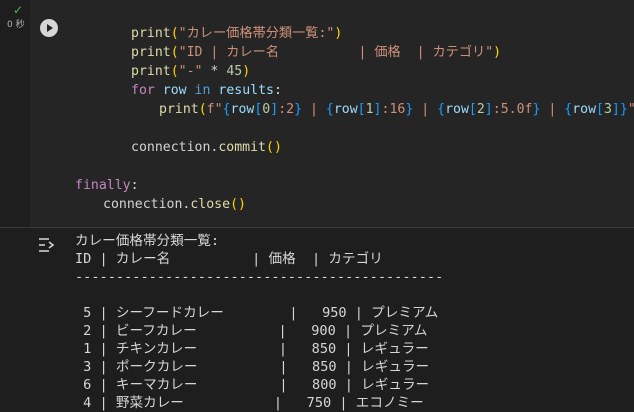  I want to click on output-line: 4 | 野菜カレー | 750 | エコノミー, so click(249, 403).